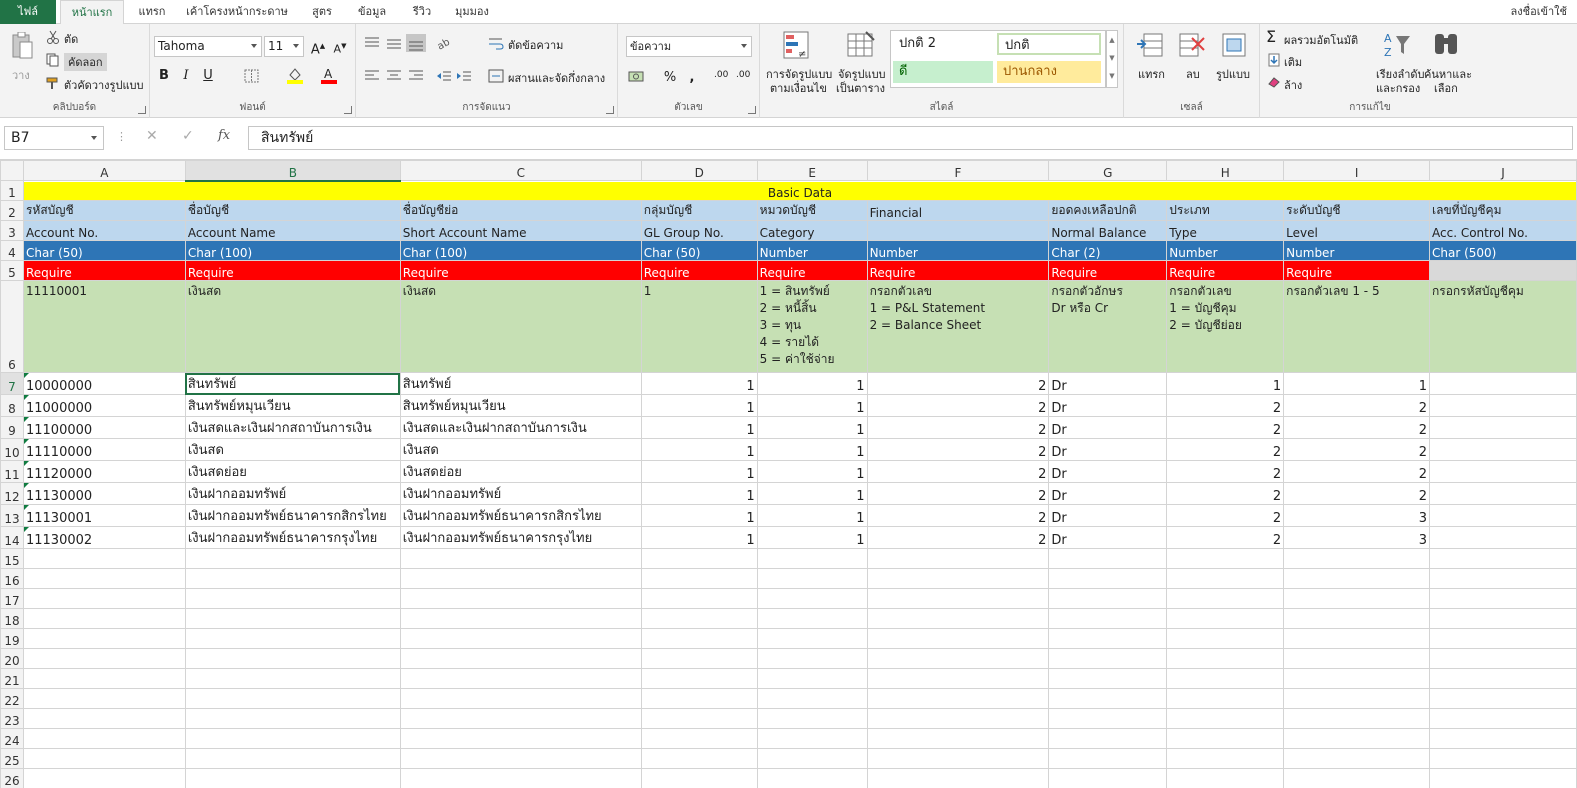 This screenshot has height=788, width=1577. I want to click on short-name-cell: เงินฝากออมทรัพย์ธนาคารกรุงไทย, so click(520, 537).